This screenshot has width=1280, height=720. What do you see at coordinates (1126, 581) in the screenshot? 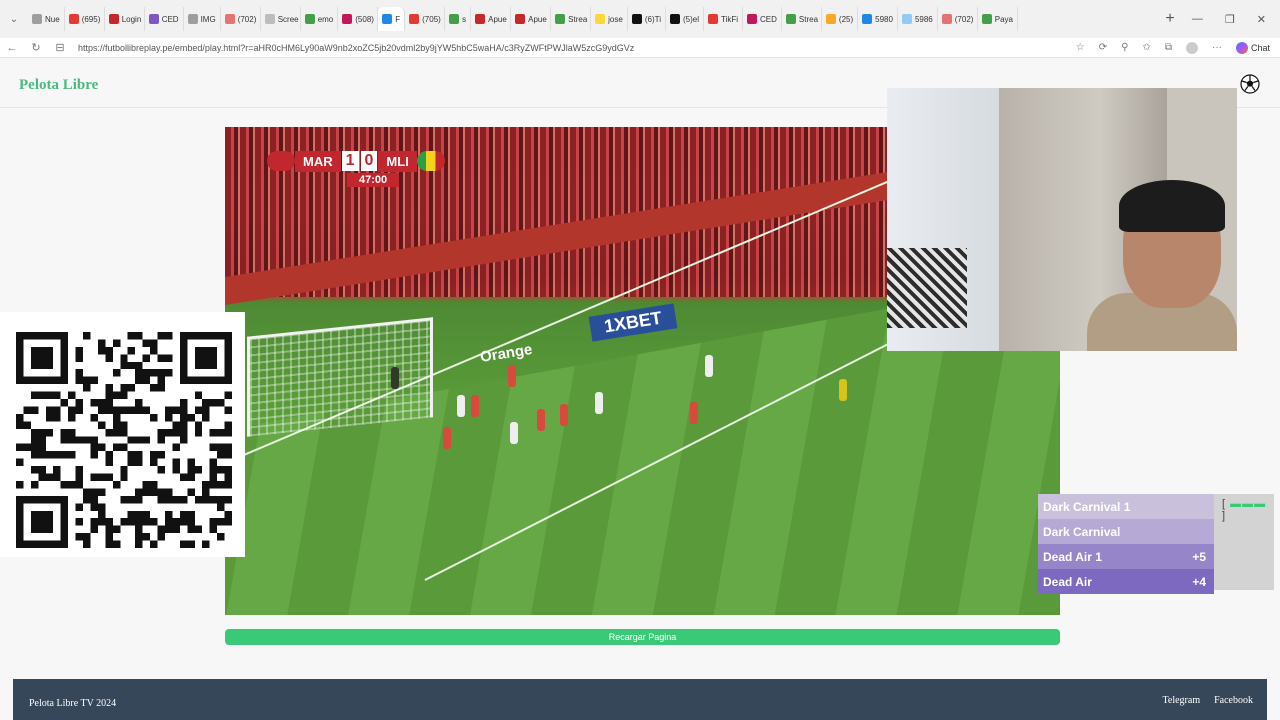
I see `alert-row: Dead Air +4` at bounding box center [1126, 581].